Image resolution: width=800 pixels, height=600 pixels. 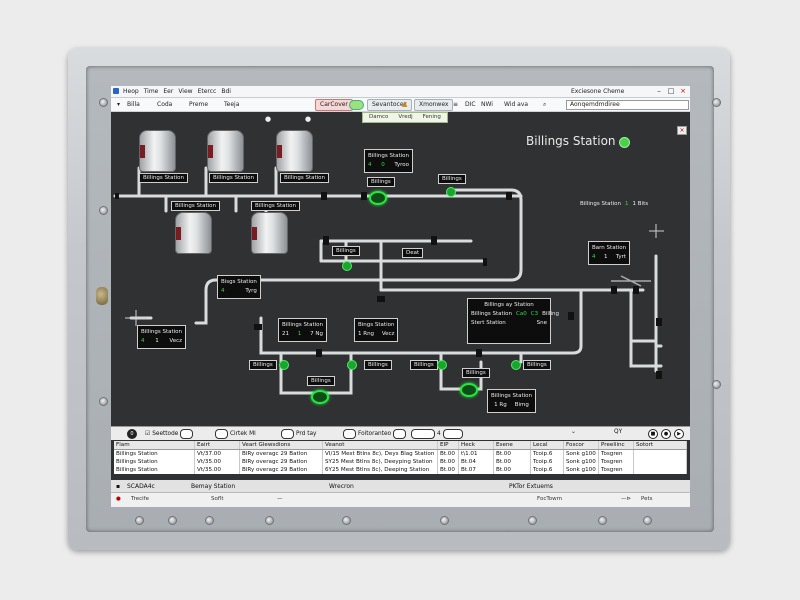 What do you see at coordinates (132, 434) in the screenshot?
I see `record-icon: 0` at bounding box center [132, 434].